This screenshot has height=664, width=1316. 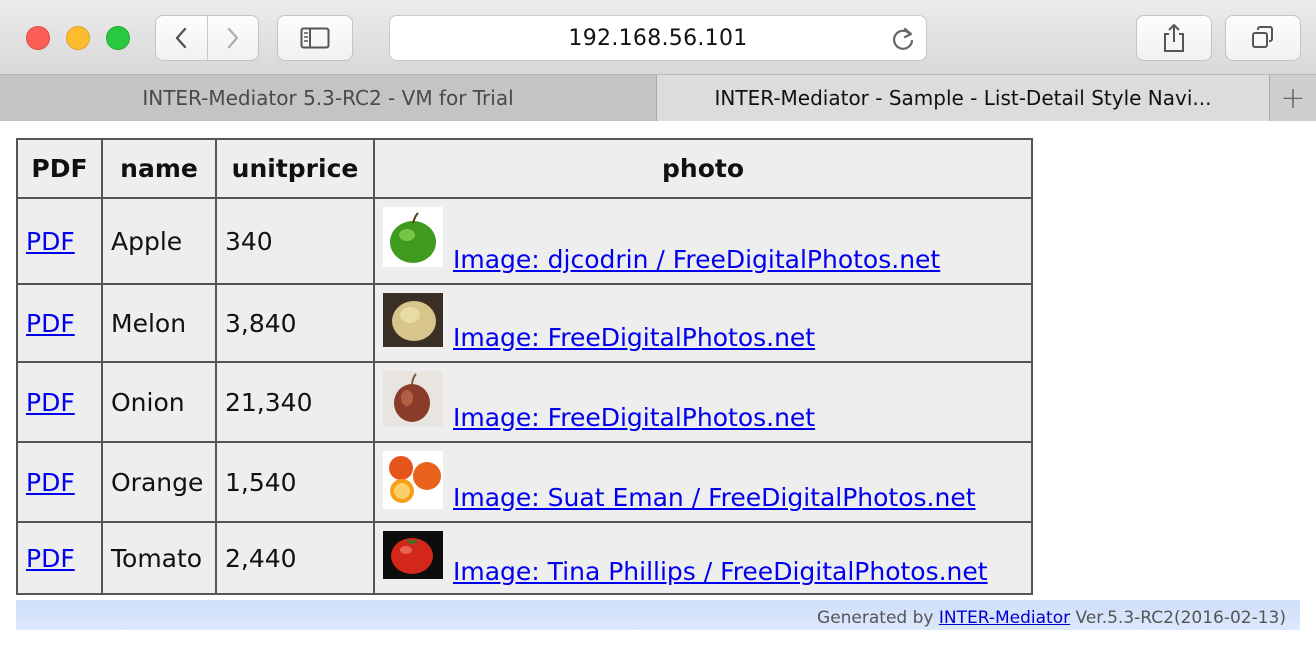 I want to click on footer-version: Ver.5.3-RC2(2016-02-13), so click(x=1180, y=618).